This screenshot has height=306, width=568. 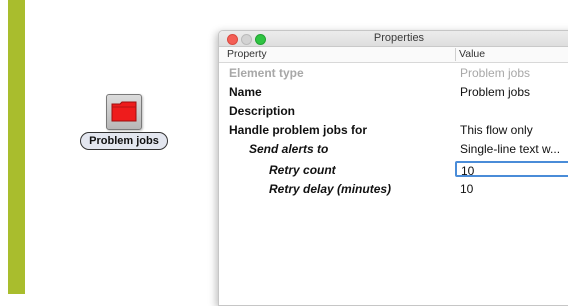 What do you see at coordinates (302, 170) in the screenshot?
I see `property-label: Retry count` at bounding box center [302, 170].